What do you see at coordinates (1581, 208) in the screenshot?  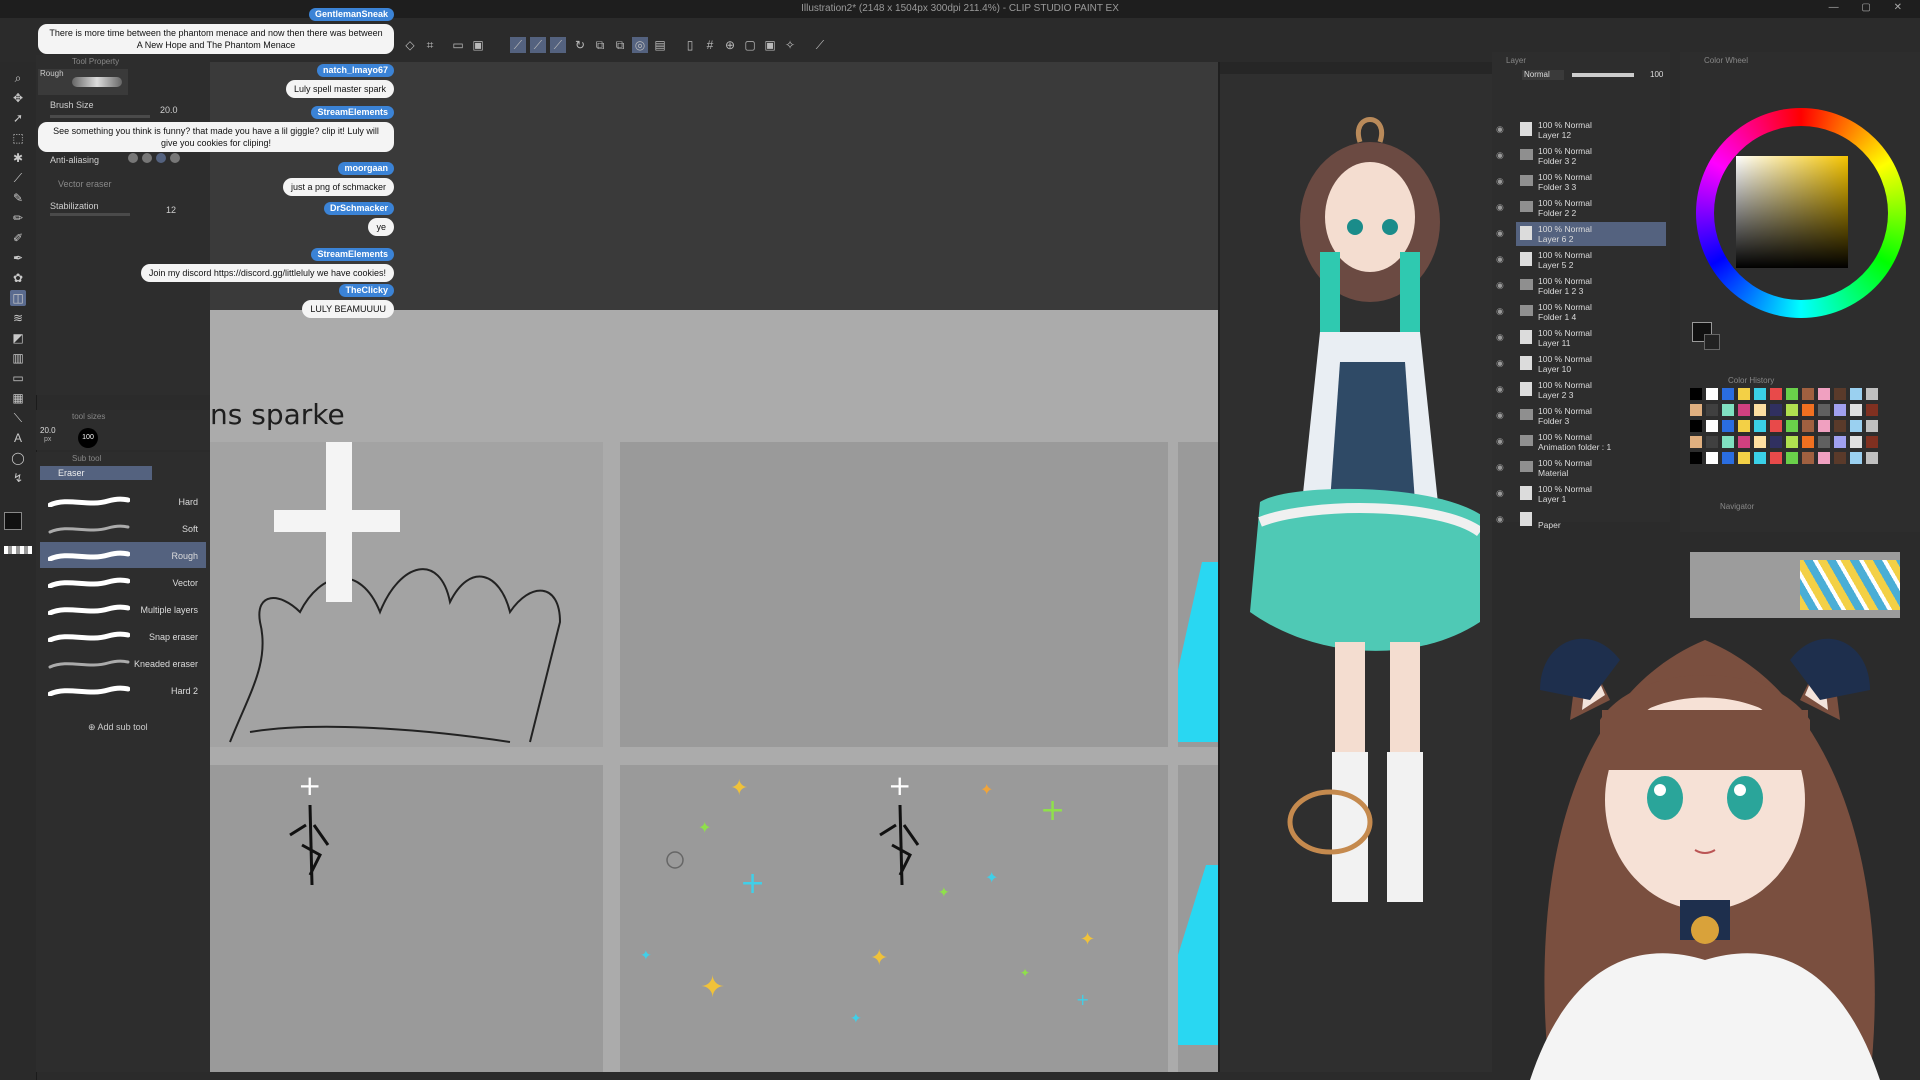 I see `layer-row: ◉ 100 % Normal Folder 2 2` at bounding box center [1581, 208].